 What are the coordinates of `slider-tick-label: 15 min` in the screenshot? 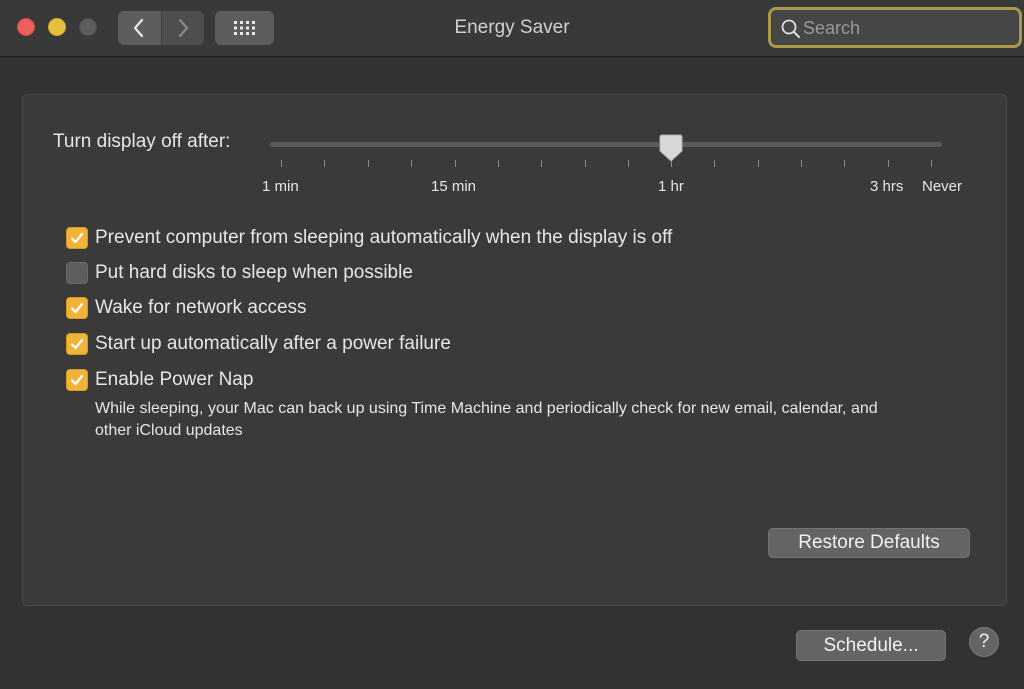 It's located at (454, 186).